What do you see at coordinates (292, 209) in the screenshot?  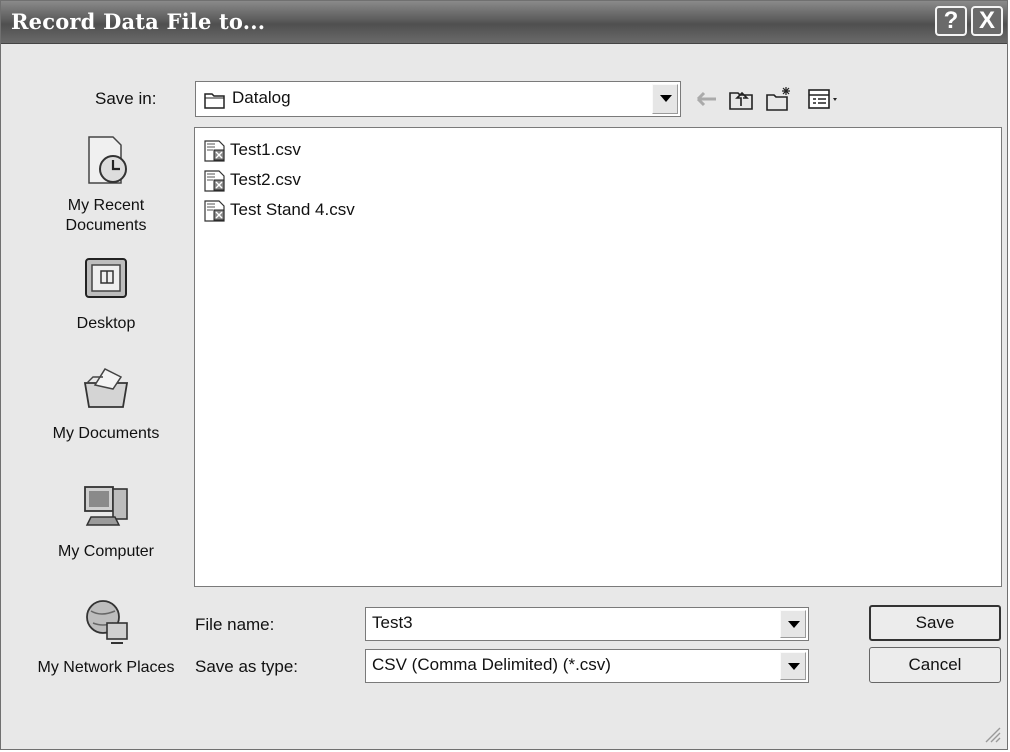 I see `file-name: Test Stand 4.csv` at bounding box center [292, 209].